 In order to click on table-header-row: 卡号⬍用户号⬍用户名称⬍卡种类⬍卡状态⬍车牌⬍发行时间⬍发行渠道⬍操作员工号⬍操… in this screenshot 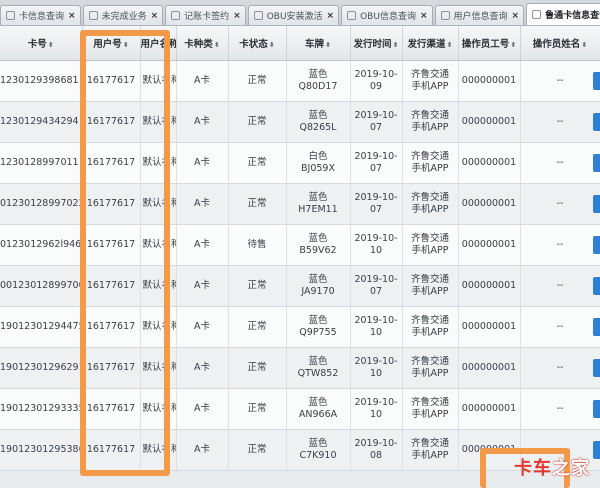, I will do `click(300, 43)`.